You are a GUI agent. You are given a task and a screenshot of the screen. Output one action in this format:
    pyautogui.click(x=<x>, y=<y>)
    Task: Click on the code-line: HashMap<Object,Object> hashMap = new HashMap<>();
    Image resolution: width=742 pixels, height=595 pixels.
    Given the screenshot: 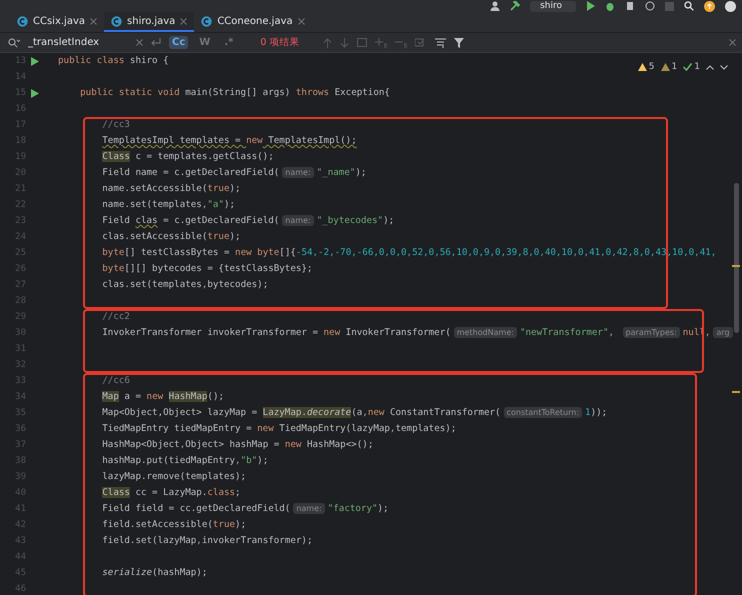 What is the action you would take?
    pyautogui.click(x=237, y=445)
    